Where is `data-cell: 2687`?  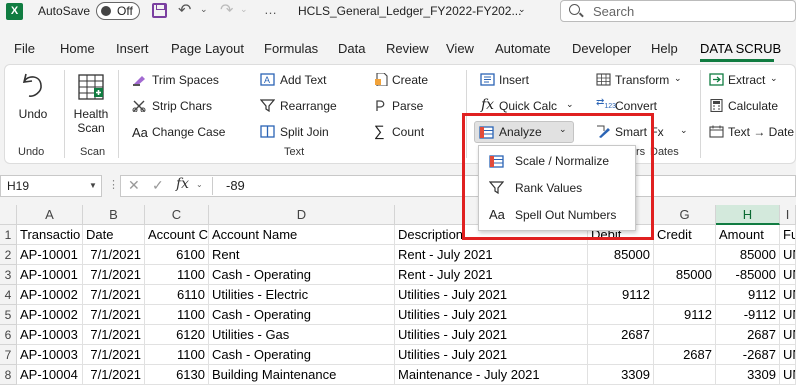
data-cell: 2687 is located at coordinates (621, 335).